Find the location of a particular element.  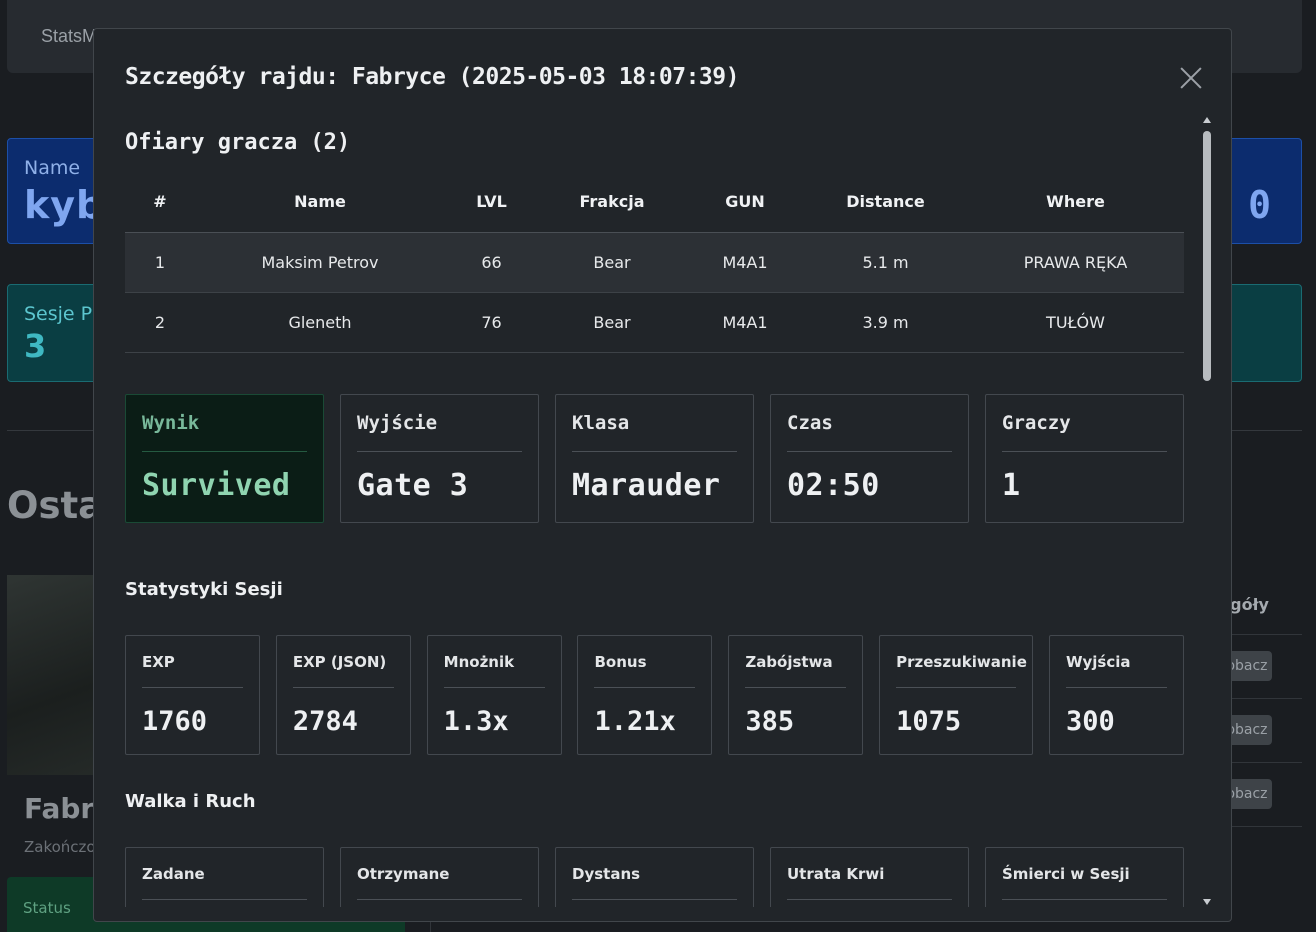

time-label: Czas is located at coordinates (810, 423).